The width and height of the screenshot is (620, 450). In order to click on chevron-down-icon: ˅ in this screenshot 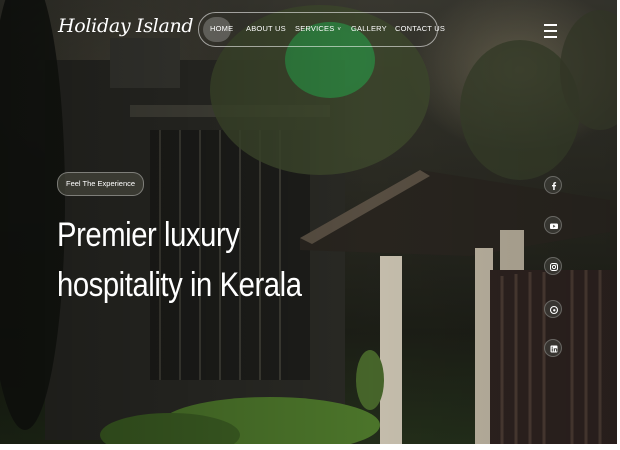, I will do `click(339, 30)`.